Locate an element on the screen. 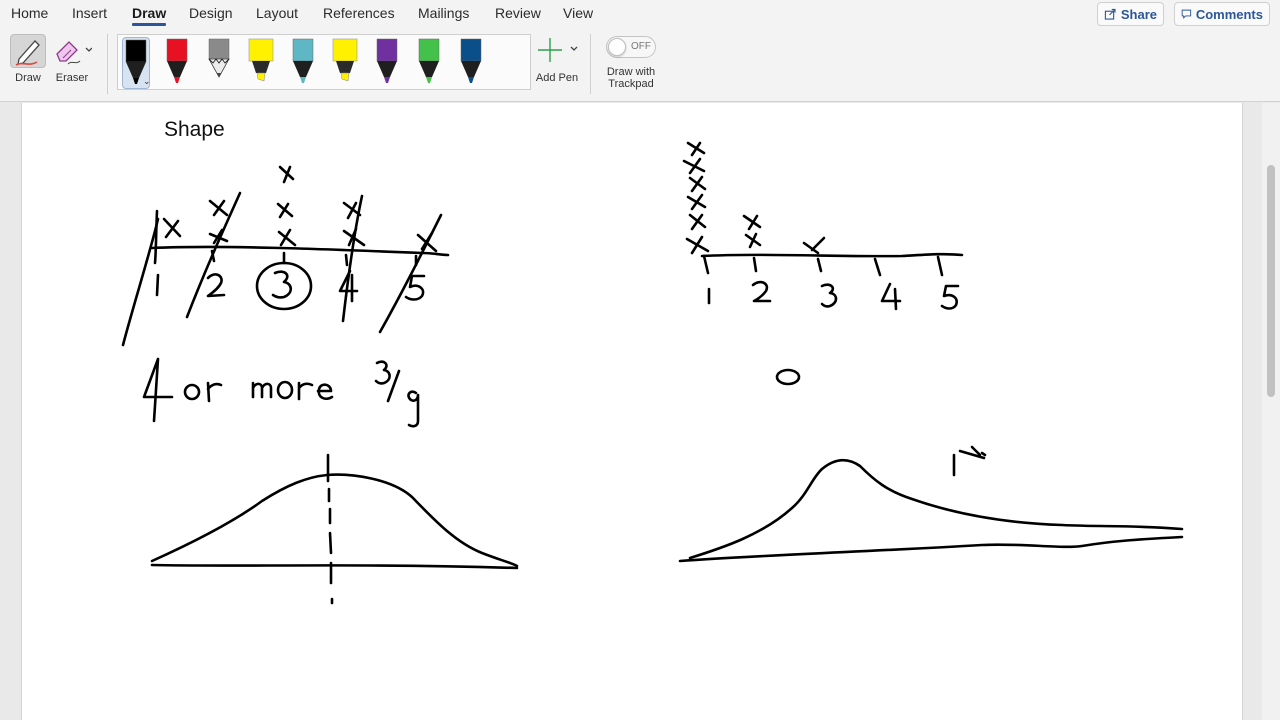 The height and width of the screenshot is (720, 1280). comments-button: Comments is located at coordinates (1222, 14).